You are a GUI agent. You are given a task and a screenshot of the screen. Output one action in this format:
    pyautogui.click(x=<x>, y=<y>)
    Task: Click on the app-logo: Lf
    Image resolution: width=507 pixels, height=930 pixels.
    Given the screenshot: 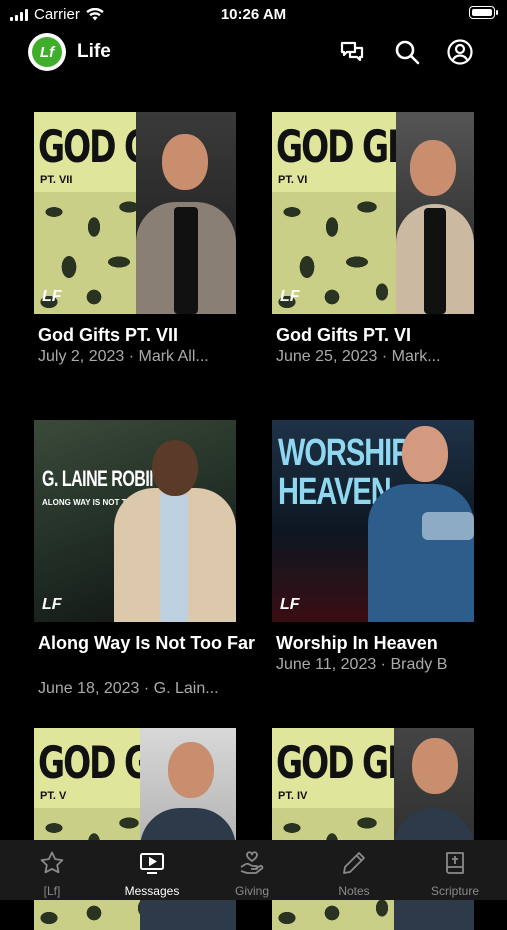 What is the action you would take?
    pyautogui.click(x=47, y=52)
    